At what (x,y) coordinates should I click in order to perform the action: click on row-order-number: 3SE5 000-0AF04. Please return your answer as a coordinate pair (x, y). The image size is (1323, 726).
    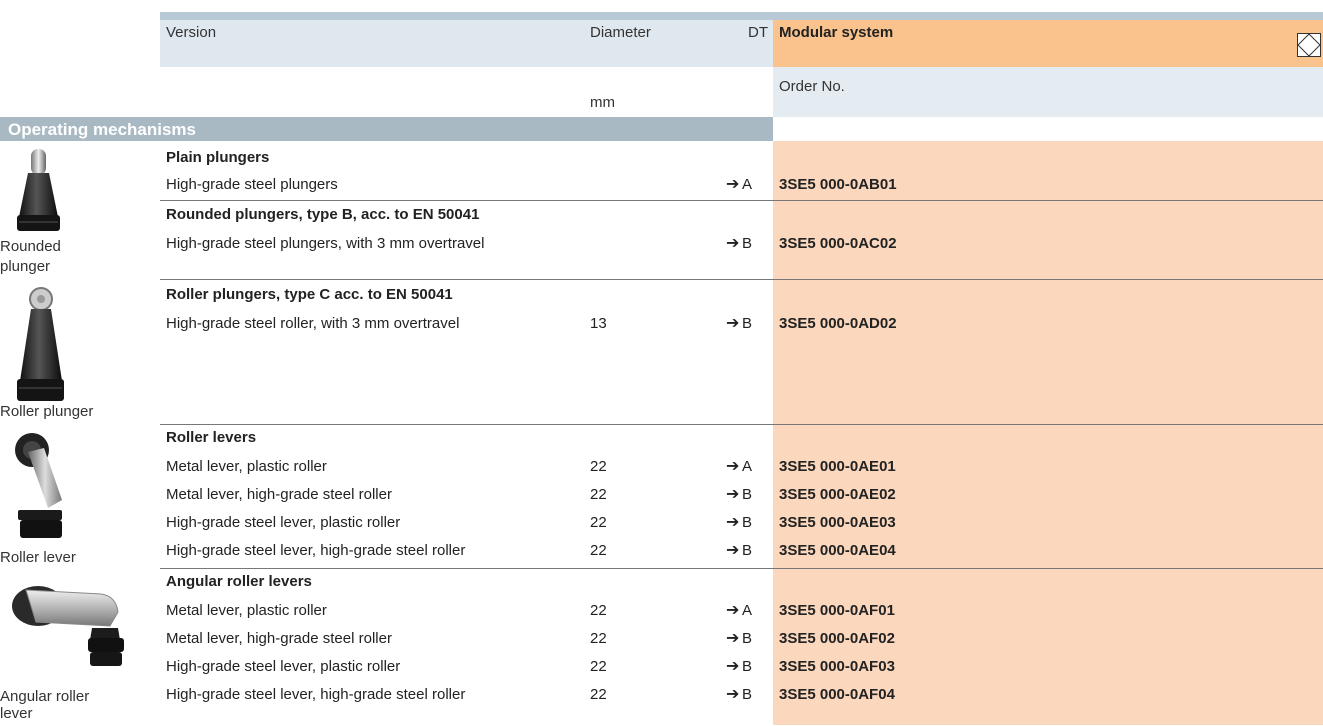
    Looking at the image, I should click on (837, 694).